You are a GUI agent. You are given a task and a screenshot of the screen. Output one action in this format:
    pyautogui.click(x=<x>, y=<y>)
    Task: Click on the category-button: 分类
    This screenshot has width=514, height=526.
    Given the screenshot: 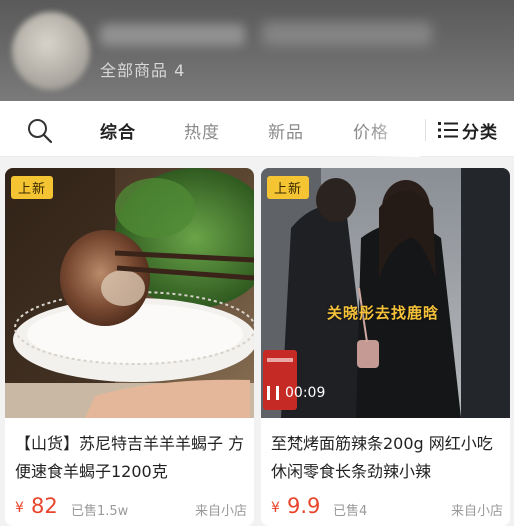 What is the action you would take?
    pyautogui.click(x=468, y=130)
    